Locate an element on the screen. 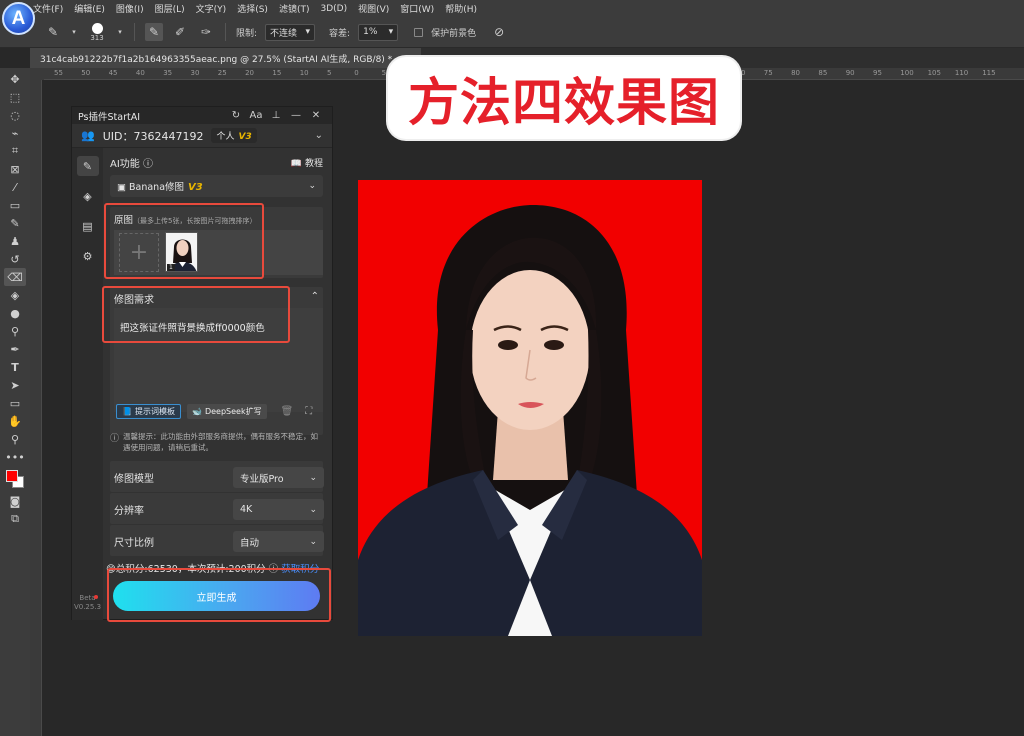  notice: ⓘ 温馨提示：此功能由外部服务商提供，偶有服务不稳定，如遇使用问题，请稍后重试。 is located at coordinates (214, 442).